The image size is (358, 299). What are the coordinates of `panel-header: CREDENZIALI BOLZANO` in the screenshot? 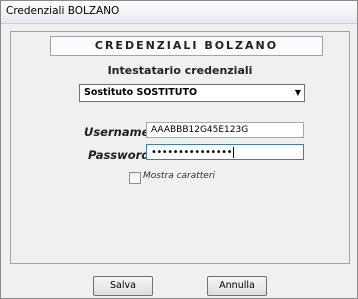 It's located at (186, 46).